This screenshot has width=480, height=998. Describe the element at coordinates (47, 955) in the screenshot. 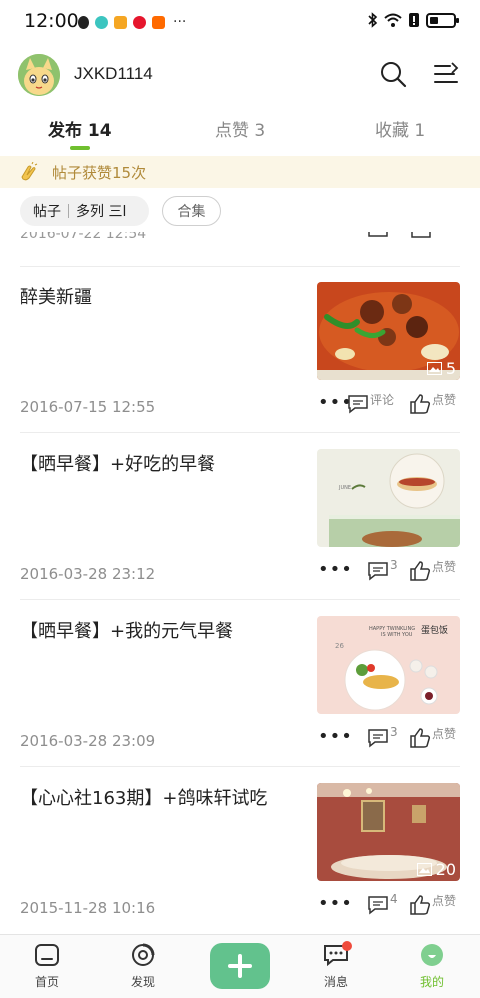

I see `home-icon` at that location.